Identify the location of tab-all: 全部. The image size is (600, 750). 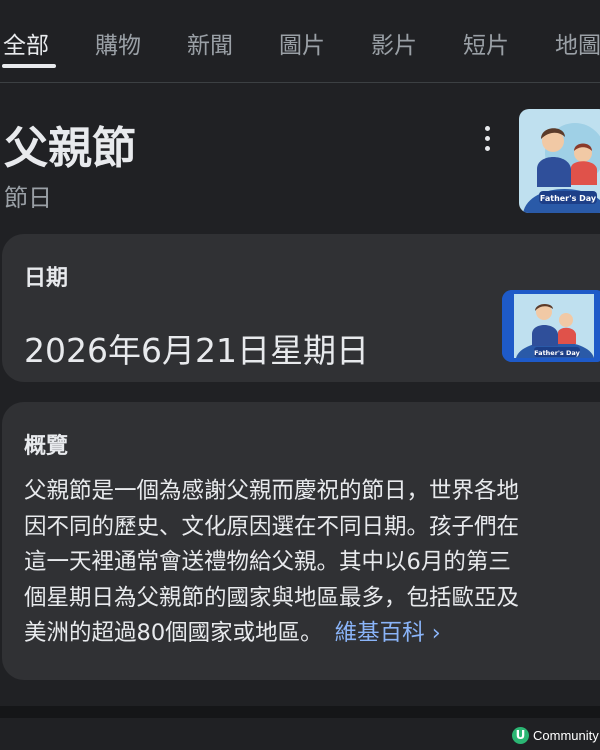
(26, 43).